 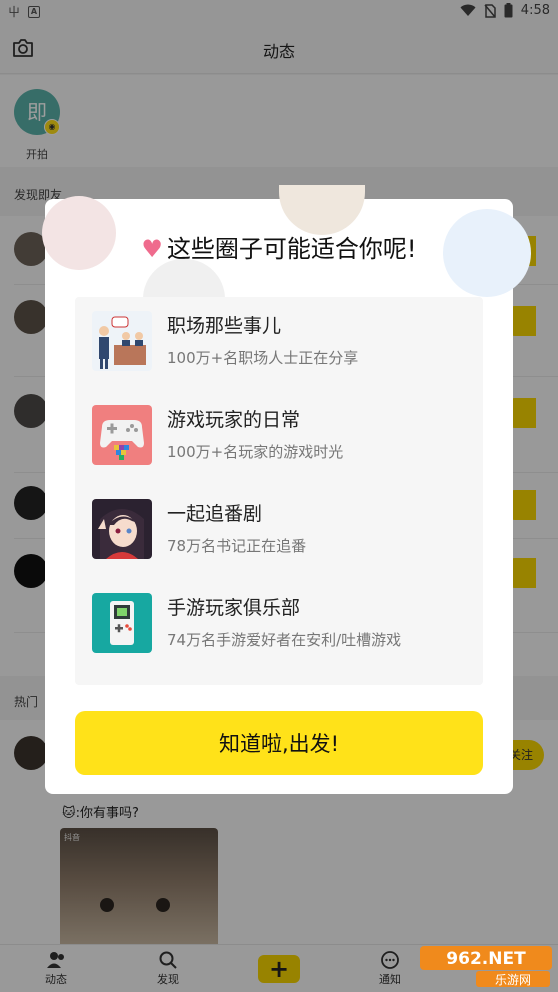 I want to click on svg-text: 乐游网, so click(x=513, y=980).